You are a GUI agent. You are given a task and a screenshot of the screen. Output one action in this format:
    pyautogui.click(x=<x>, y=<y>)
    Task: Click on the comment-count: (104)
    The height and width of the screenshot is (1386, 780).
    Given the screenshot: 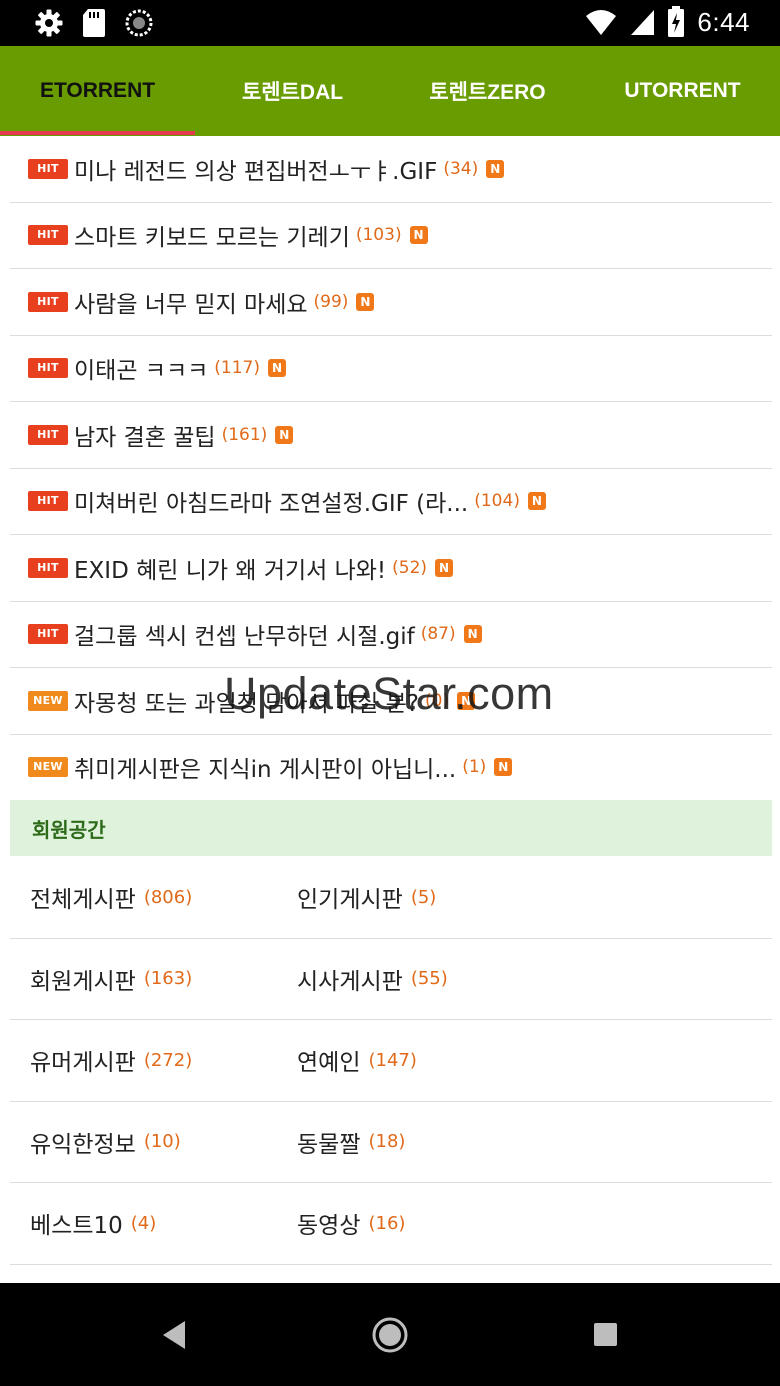 What is the action you would take?
    pyautogui.click(x=497, y=501)
    